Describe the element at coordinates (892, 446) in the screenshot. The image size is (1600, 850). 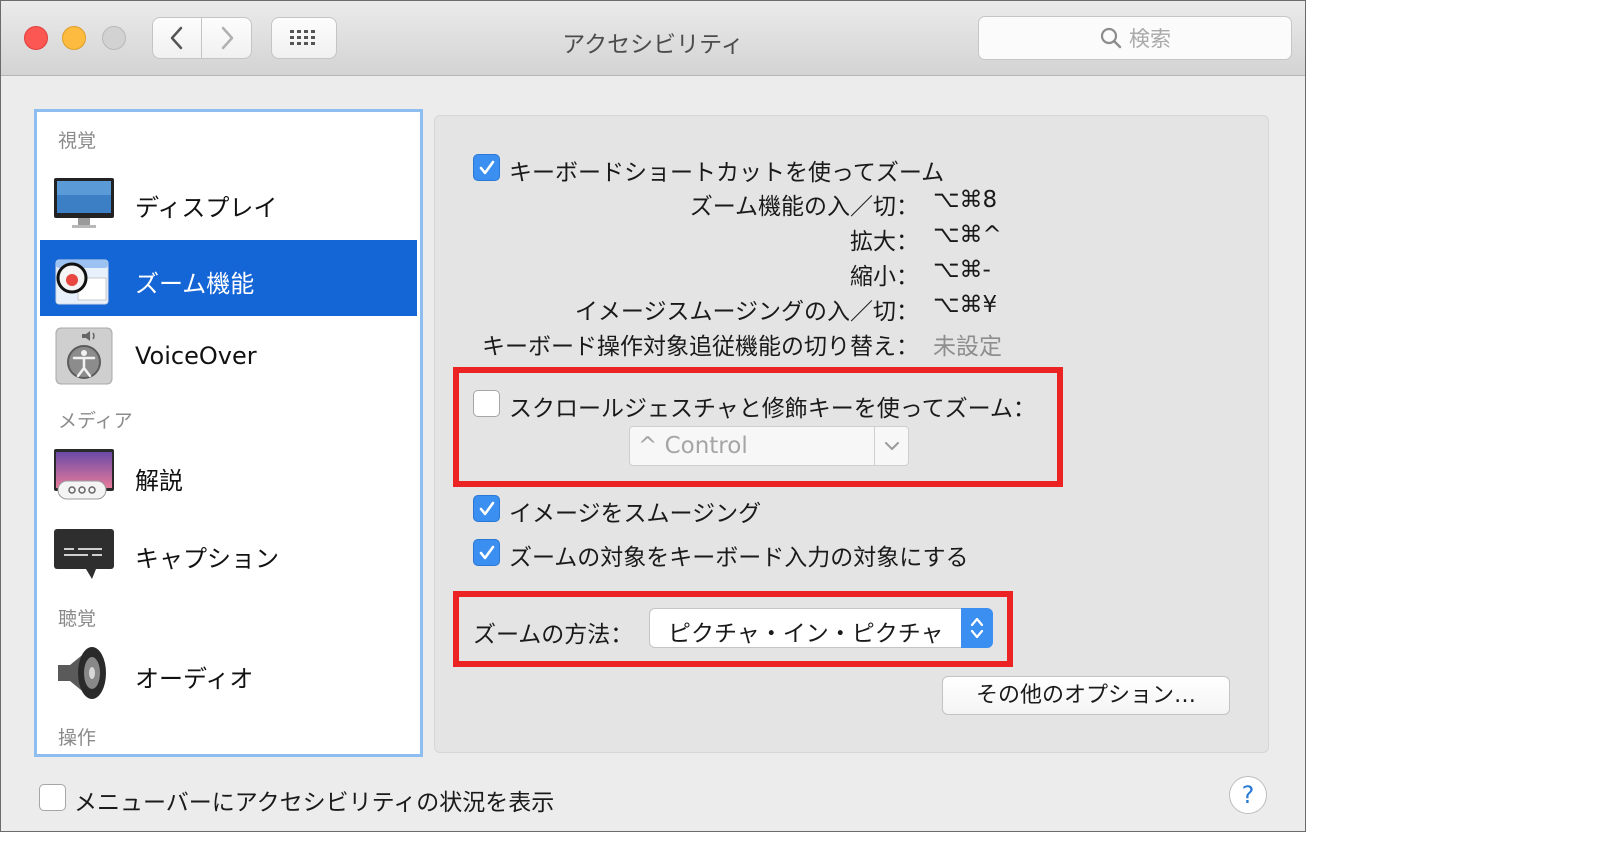
I see `chevron-down-icon` at that location.